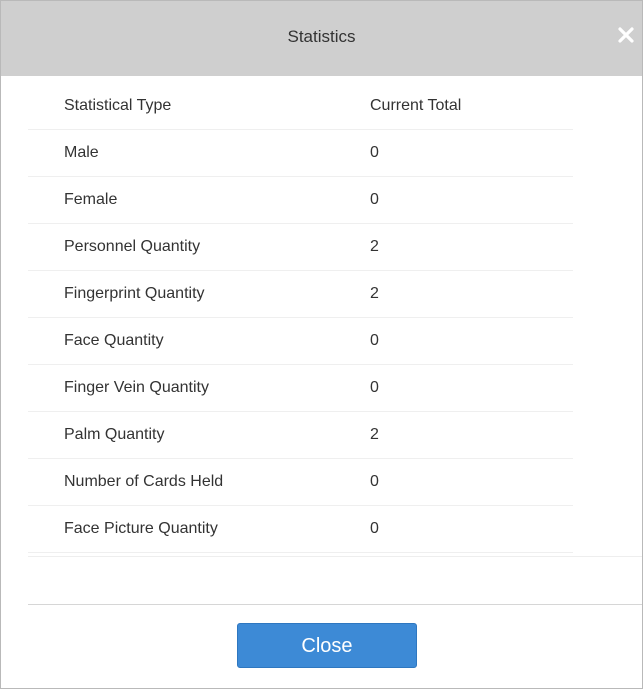  Describe the element at coordinates (132, 246) in the screenshot. I see `row-type-label: Personnel Quantity` at that location.